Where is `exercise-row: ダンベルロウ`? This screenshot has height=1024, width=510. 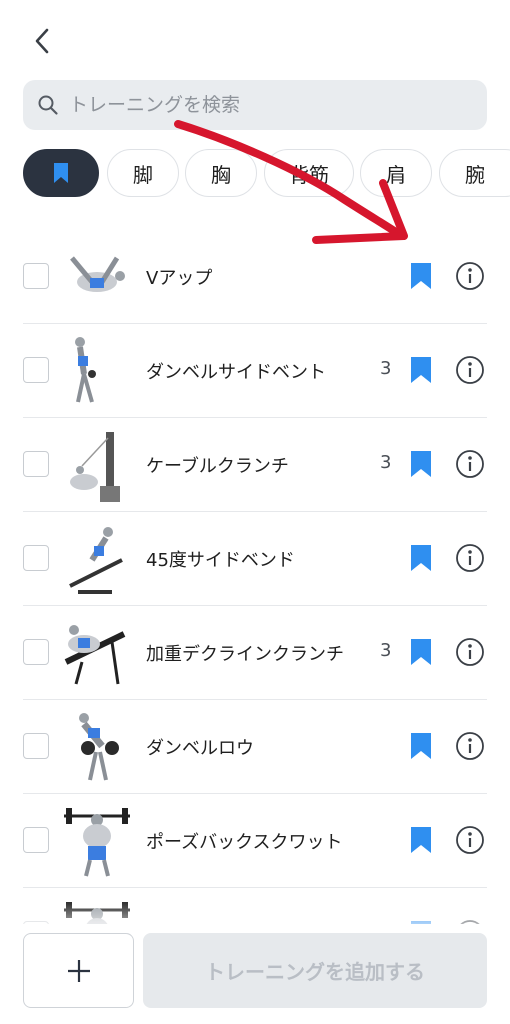 exercise-row: ダンベルロウ is located at coordinates (255, 747).